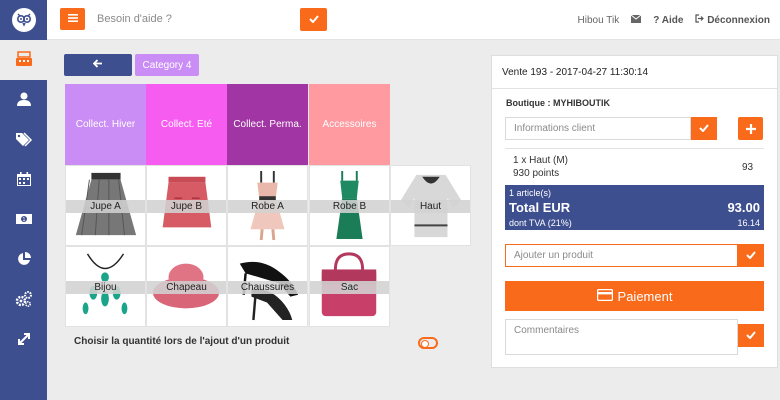  What do you see at coordinates (636, 20) in the screenshot?
I see `mail-icon` at bounding box center [636, 20].